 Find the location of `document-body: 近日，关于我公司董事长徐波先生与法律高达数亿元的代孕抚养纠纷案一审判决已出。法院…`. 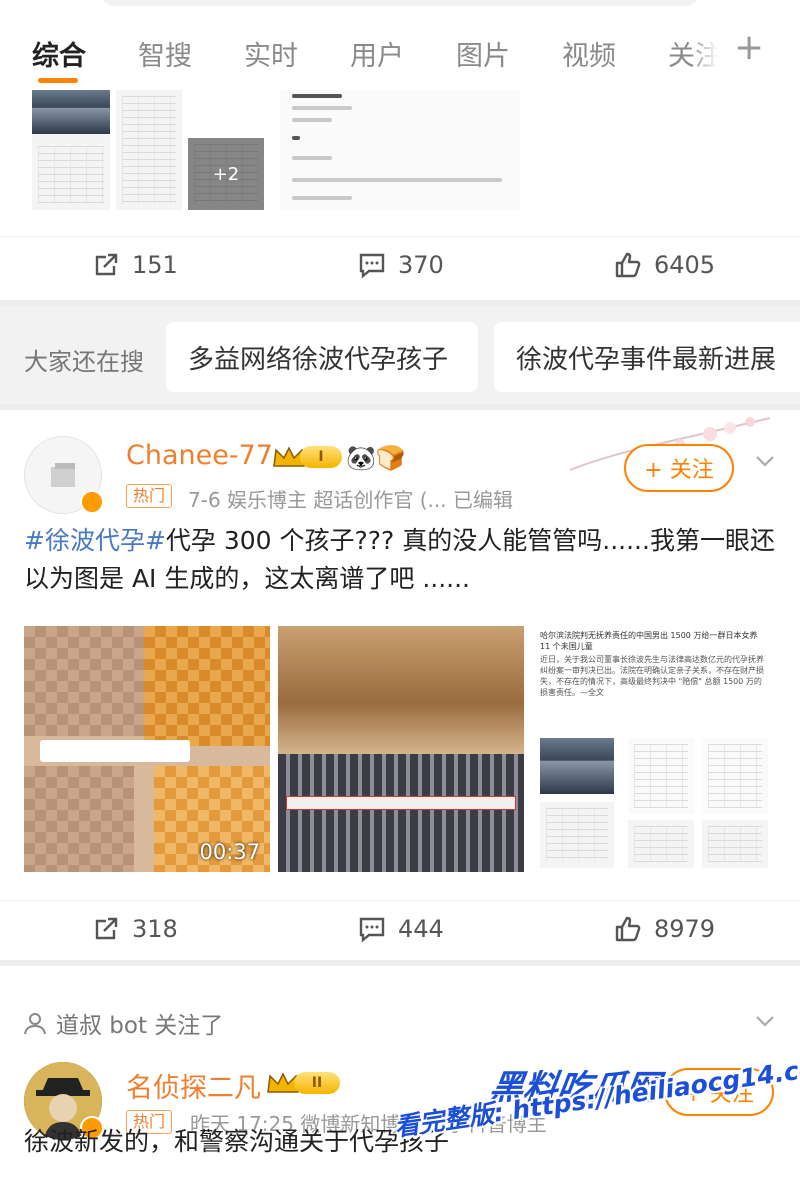

document-body: 近日，关于我公司董事长徐波先生与法律高达数亿元的代孕抚养纠纷案一审判决已出。法院… is located at coordinates (652, 676).